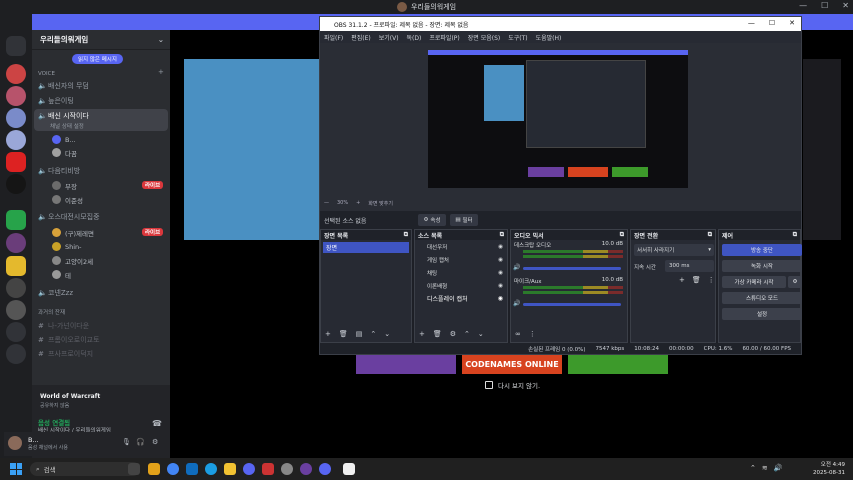  What do you see at coordinates (389, 37) in the screenshot?
I see `menu-view: 보기(V)` at bounding box center [389, 37].